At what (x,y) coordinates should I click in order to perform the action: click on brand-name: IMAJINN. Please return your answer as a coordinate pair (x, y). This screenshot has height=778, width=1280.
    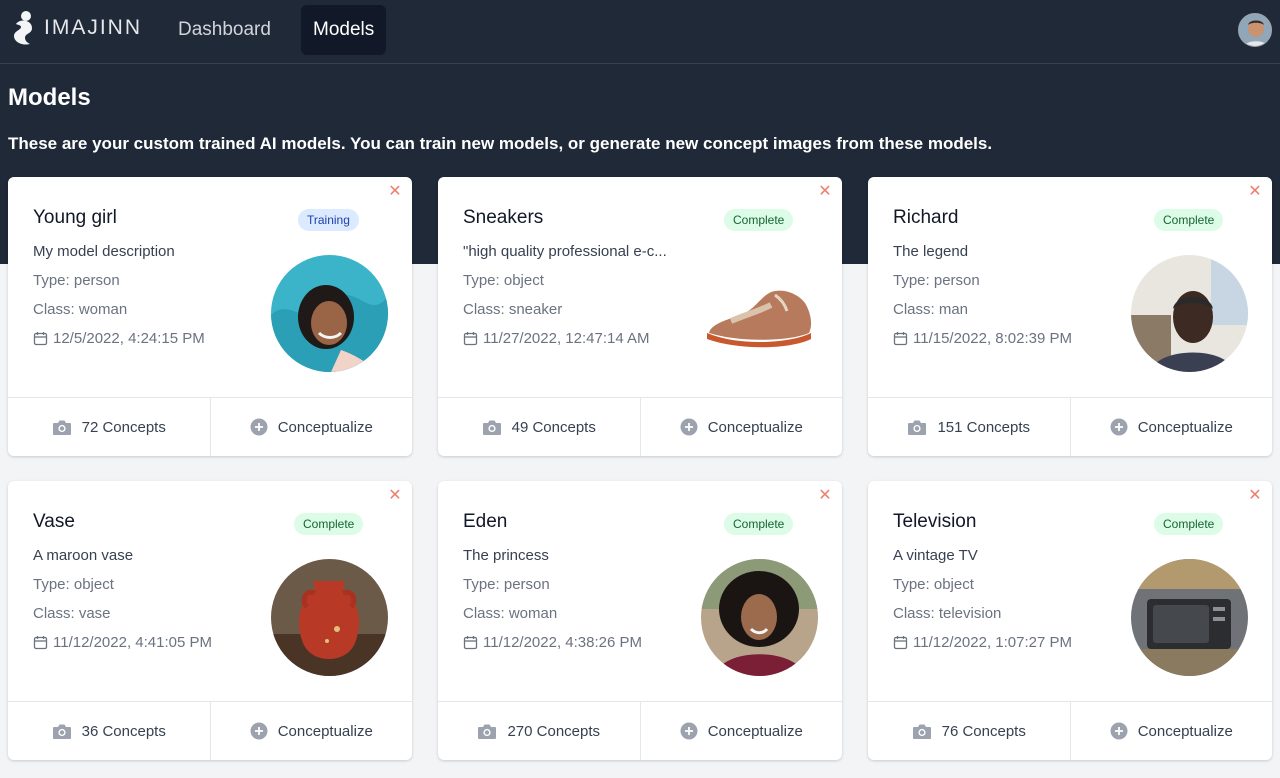
    Looking at the image, I should click on (93, 27).